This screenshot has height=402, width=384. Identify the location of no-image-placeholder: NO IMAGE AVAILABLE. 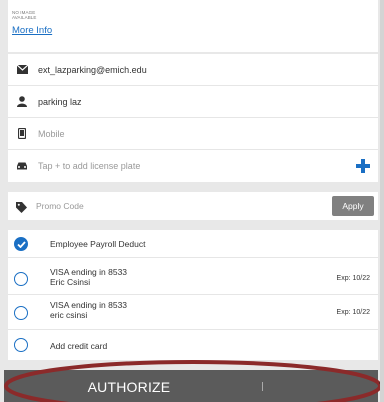
(24, 15).